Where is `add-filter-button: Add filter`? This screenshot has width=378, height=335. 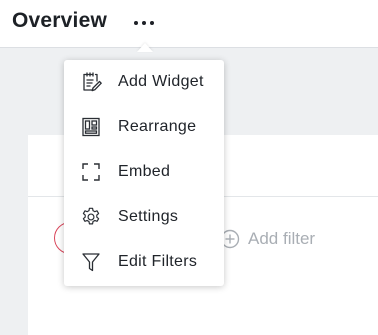
add-filter-button: Add filter is located at coordinates (267, 239).